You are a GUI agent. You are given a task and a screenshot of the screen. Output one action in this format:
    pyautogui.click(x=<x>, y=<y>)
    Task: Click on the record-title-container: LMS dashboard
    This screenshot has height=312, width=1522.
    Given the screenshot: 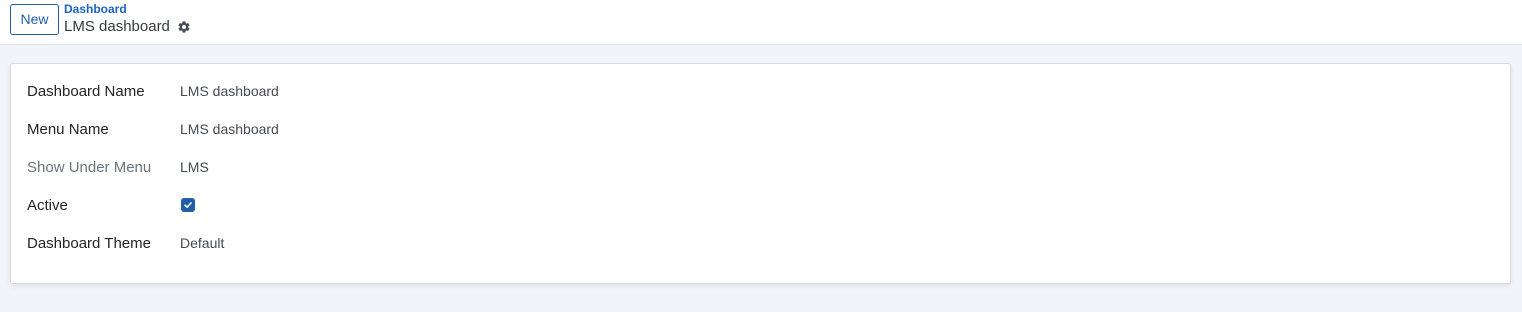 What is the action you would take?
    pyautogui.click(x=127, y=26)
    